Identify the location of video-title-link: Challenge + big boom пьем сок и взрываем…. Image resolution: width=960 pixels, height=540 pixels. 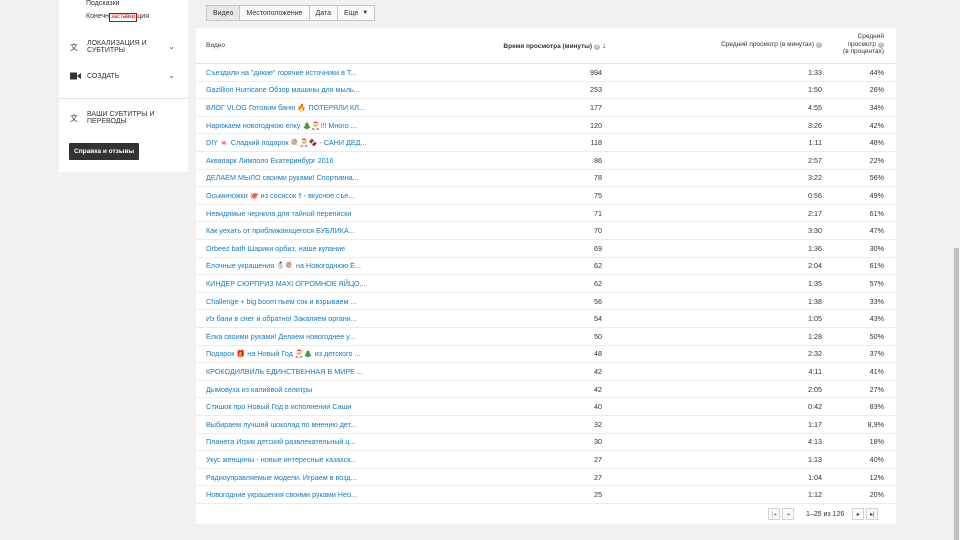
(291, 301).